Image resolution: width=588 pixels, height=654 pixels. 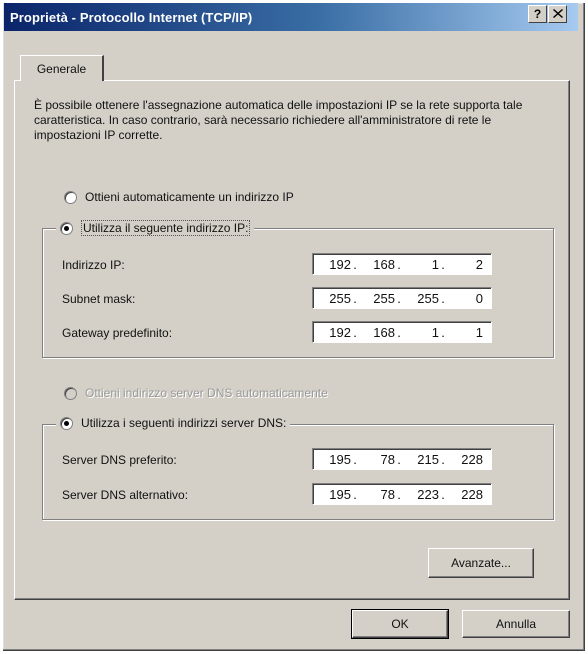 I want to click on ip-address-label: Indirizzo IP:, so click(x=93, y=265).